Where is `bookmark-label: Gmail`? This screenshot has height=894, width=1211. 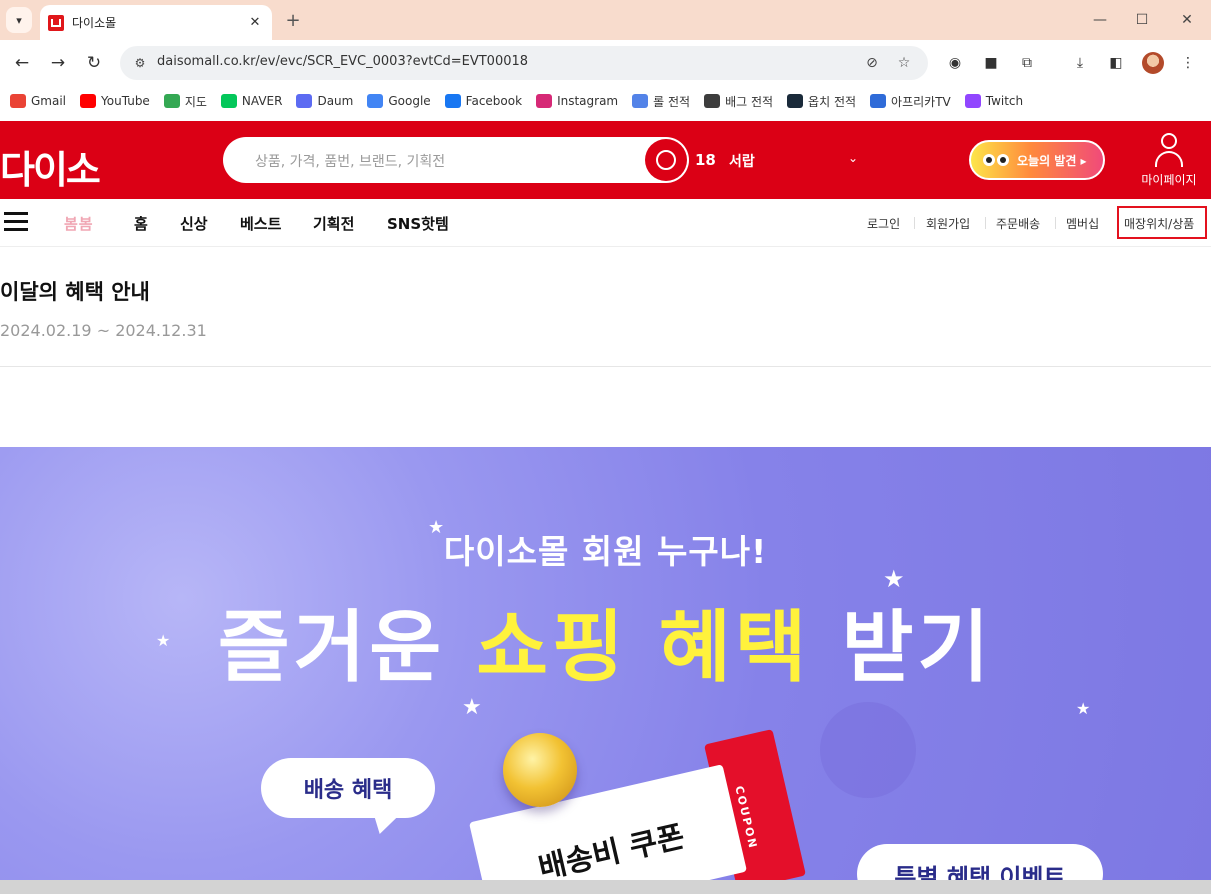 bookmark-label: Gmail is located at coordinates (49, 101).